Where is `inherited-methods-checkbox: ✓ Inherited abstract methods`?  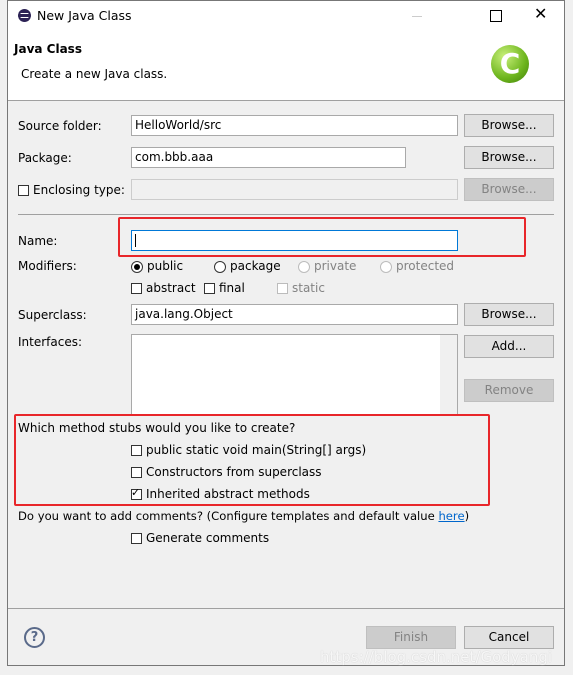 inherited-methods-checkbox: ✓ Inherited abstract methods is located at coordinates (220, 493).